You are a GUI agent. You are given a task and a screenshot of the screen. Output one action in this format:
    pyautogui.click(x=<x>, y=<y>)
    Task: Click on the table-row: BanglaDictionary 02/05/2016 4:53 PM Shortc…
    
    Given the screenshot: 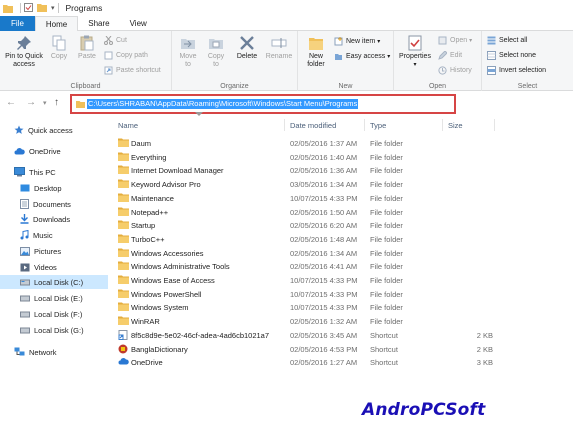 What is the action you would take?
    pyautogui.click(x=308, y=349)
    